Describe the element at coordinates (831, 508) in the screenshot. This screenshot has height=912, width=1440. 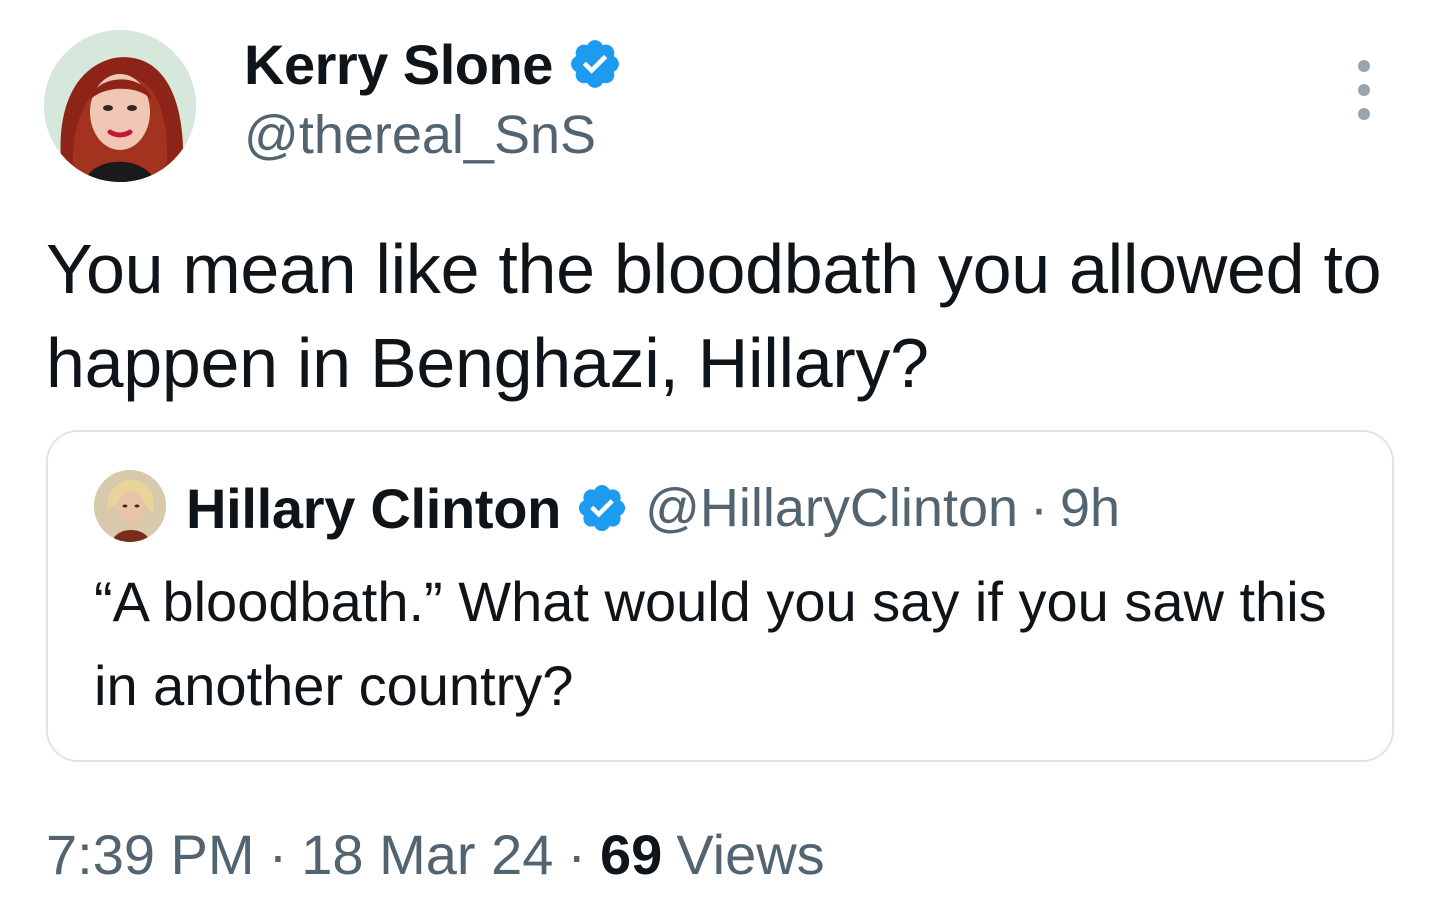
I see `quoted-author-handle: @HillaryClinton` at that location.